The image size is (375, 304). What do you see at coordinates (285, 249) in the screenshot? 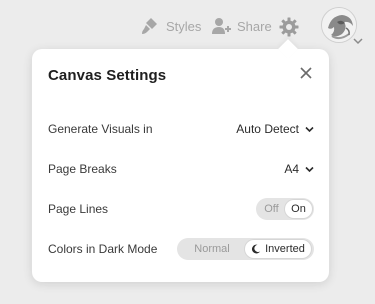
I see `dark-mode-inverted-label: Inverted` at bounding box center [285, 249].